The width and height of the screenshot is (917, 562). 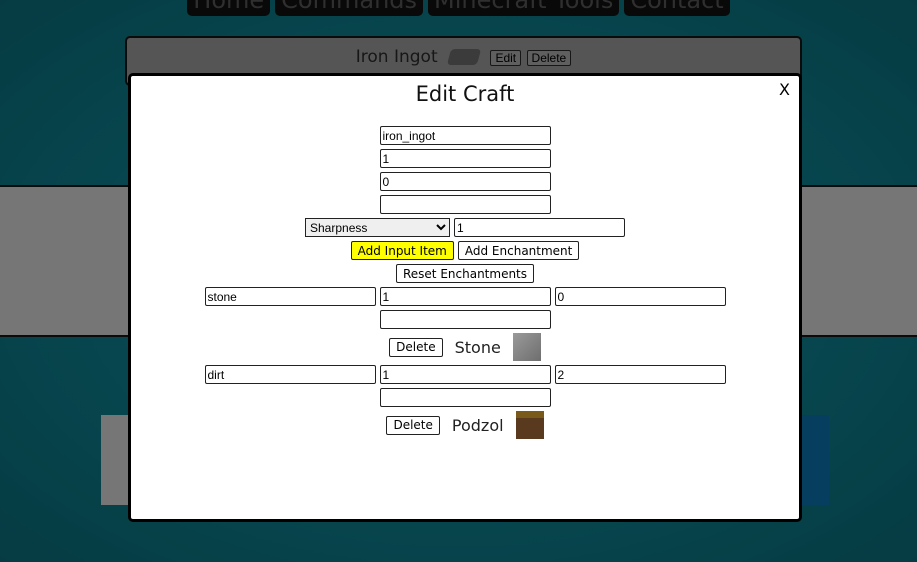 I want to click on add-input-item-button: Add Input Item, so click(x=402, y=250).